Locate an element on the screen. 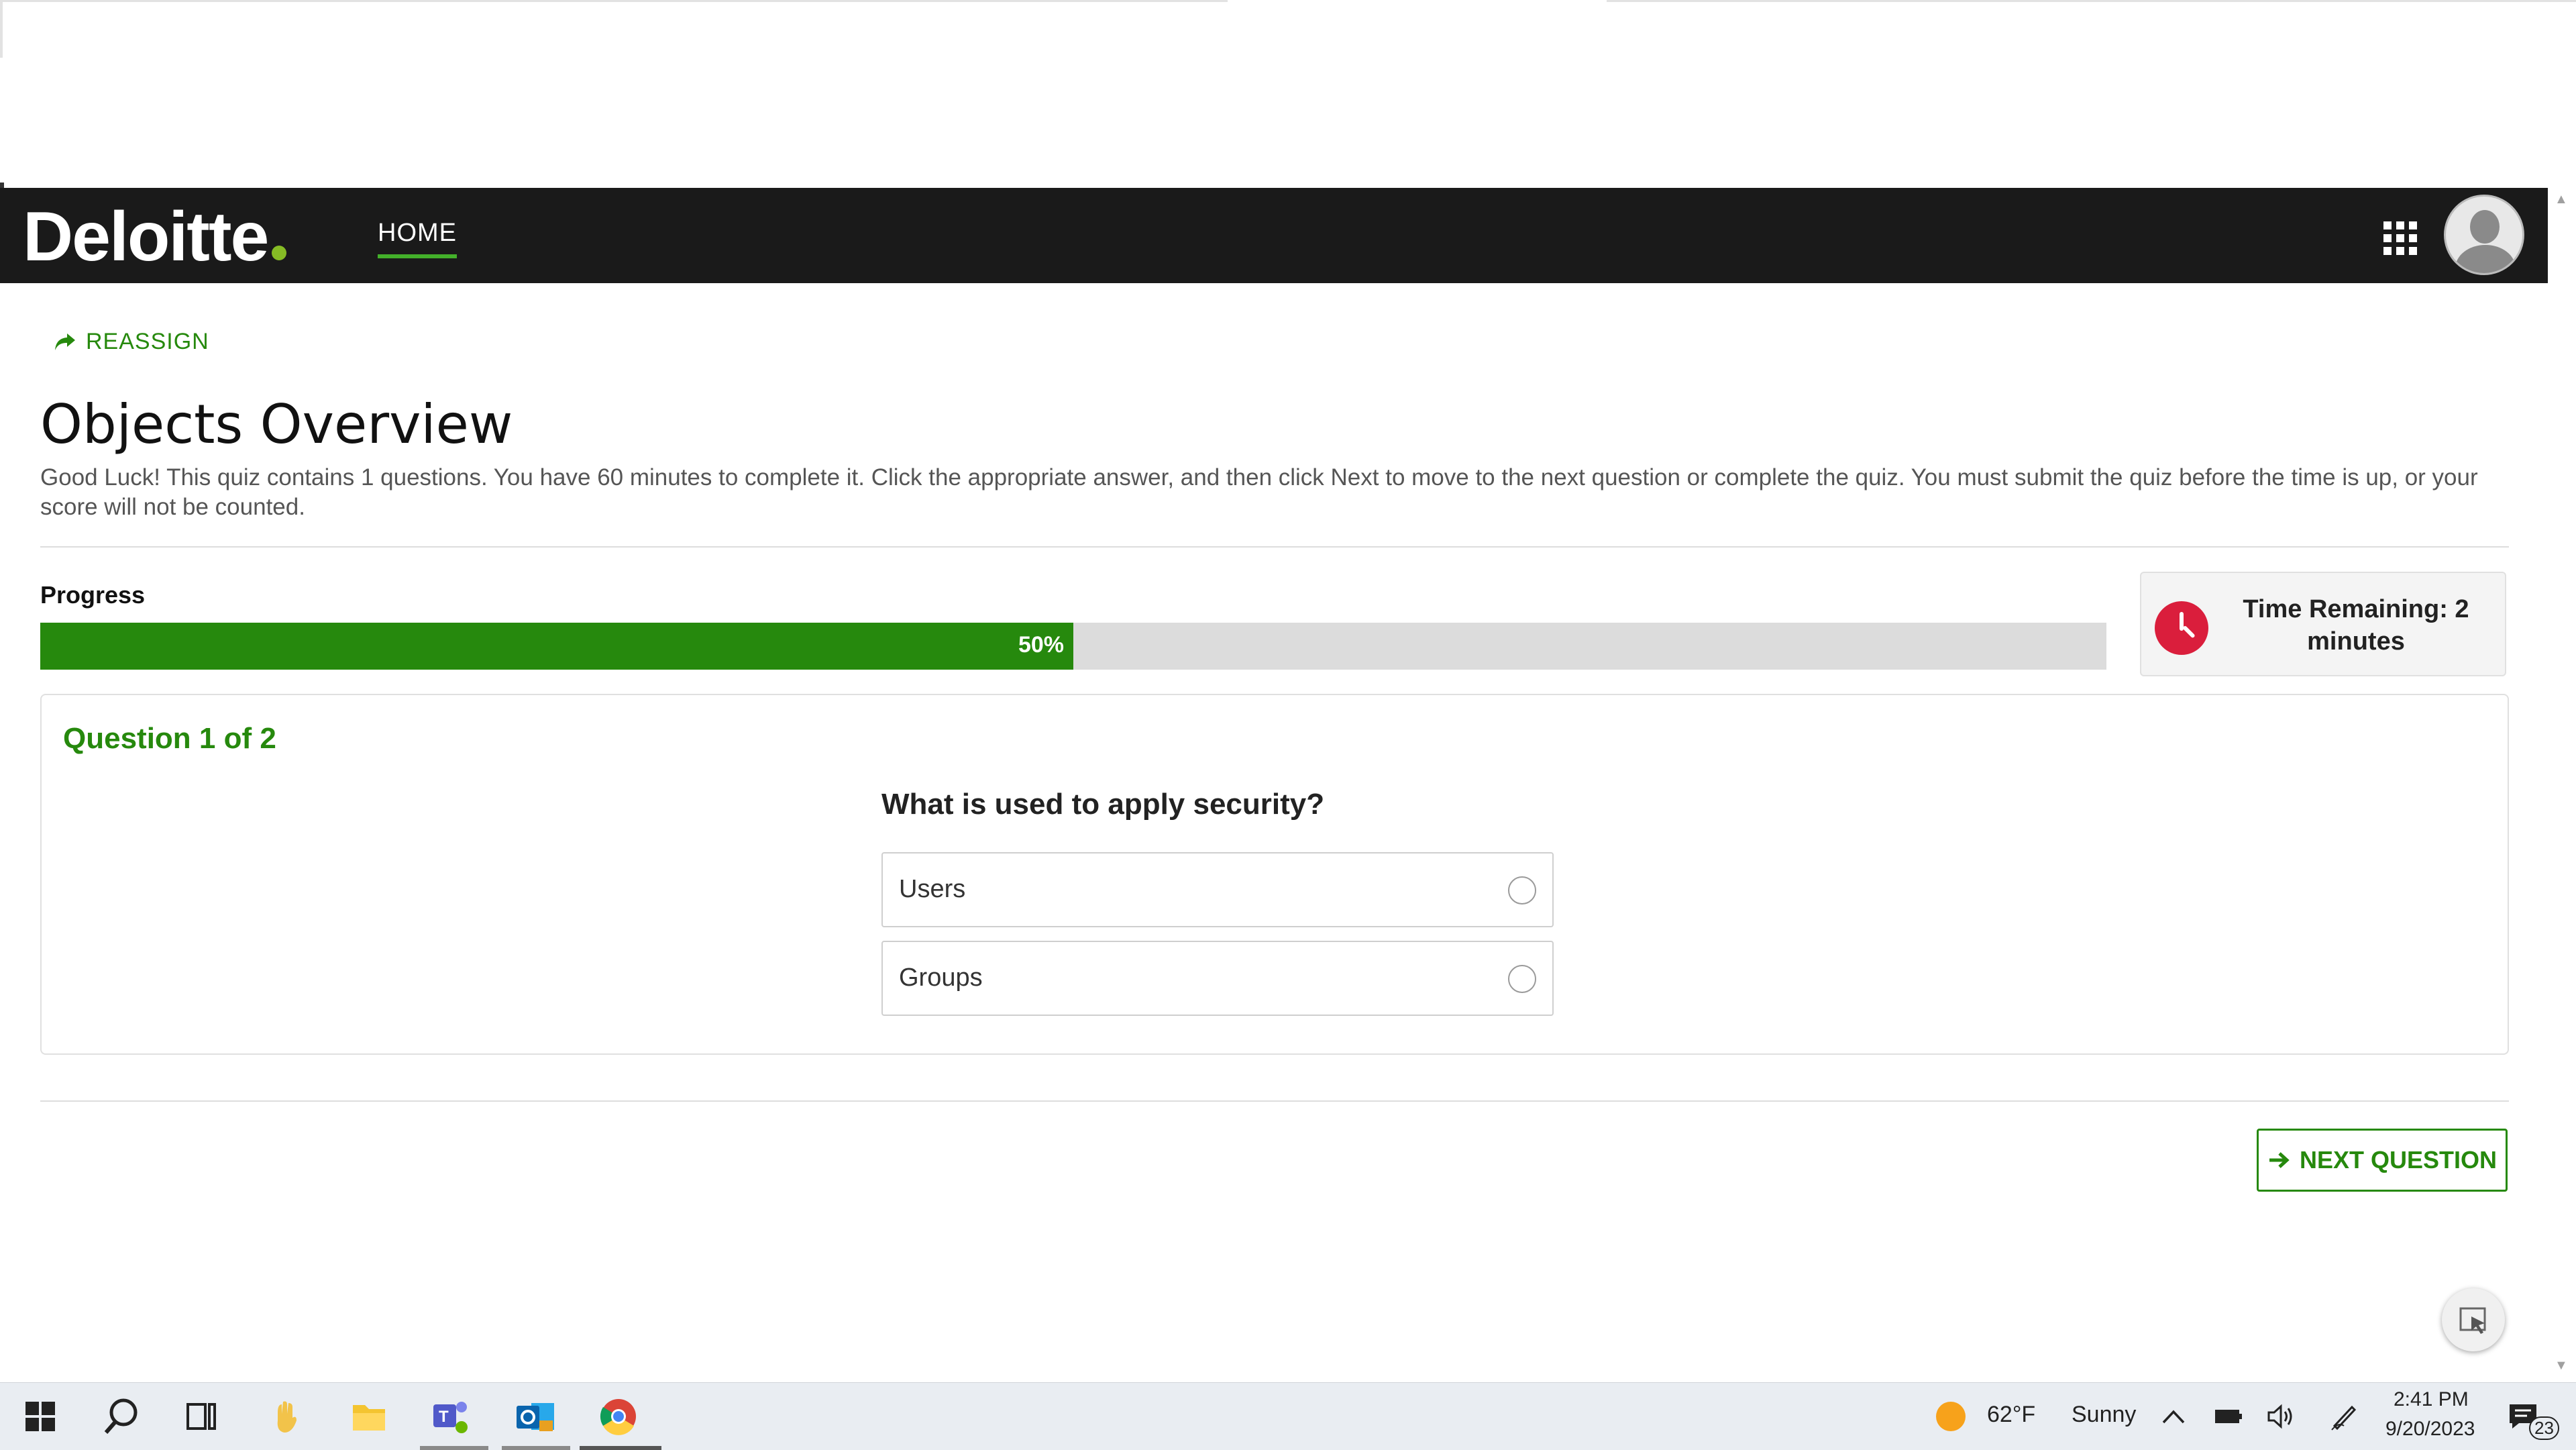 The image size is (2576, 1450). answer-option-groups: Groups is located at coordinates (1217, 978).